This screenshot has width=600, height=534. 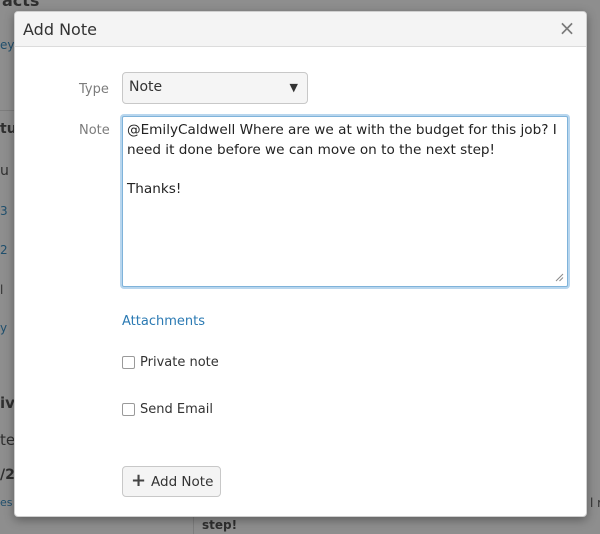 I want to click on bg-fragment-link: y, so click(x=4, y=328).